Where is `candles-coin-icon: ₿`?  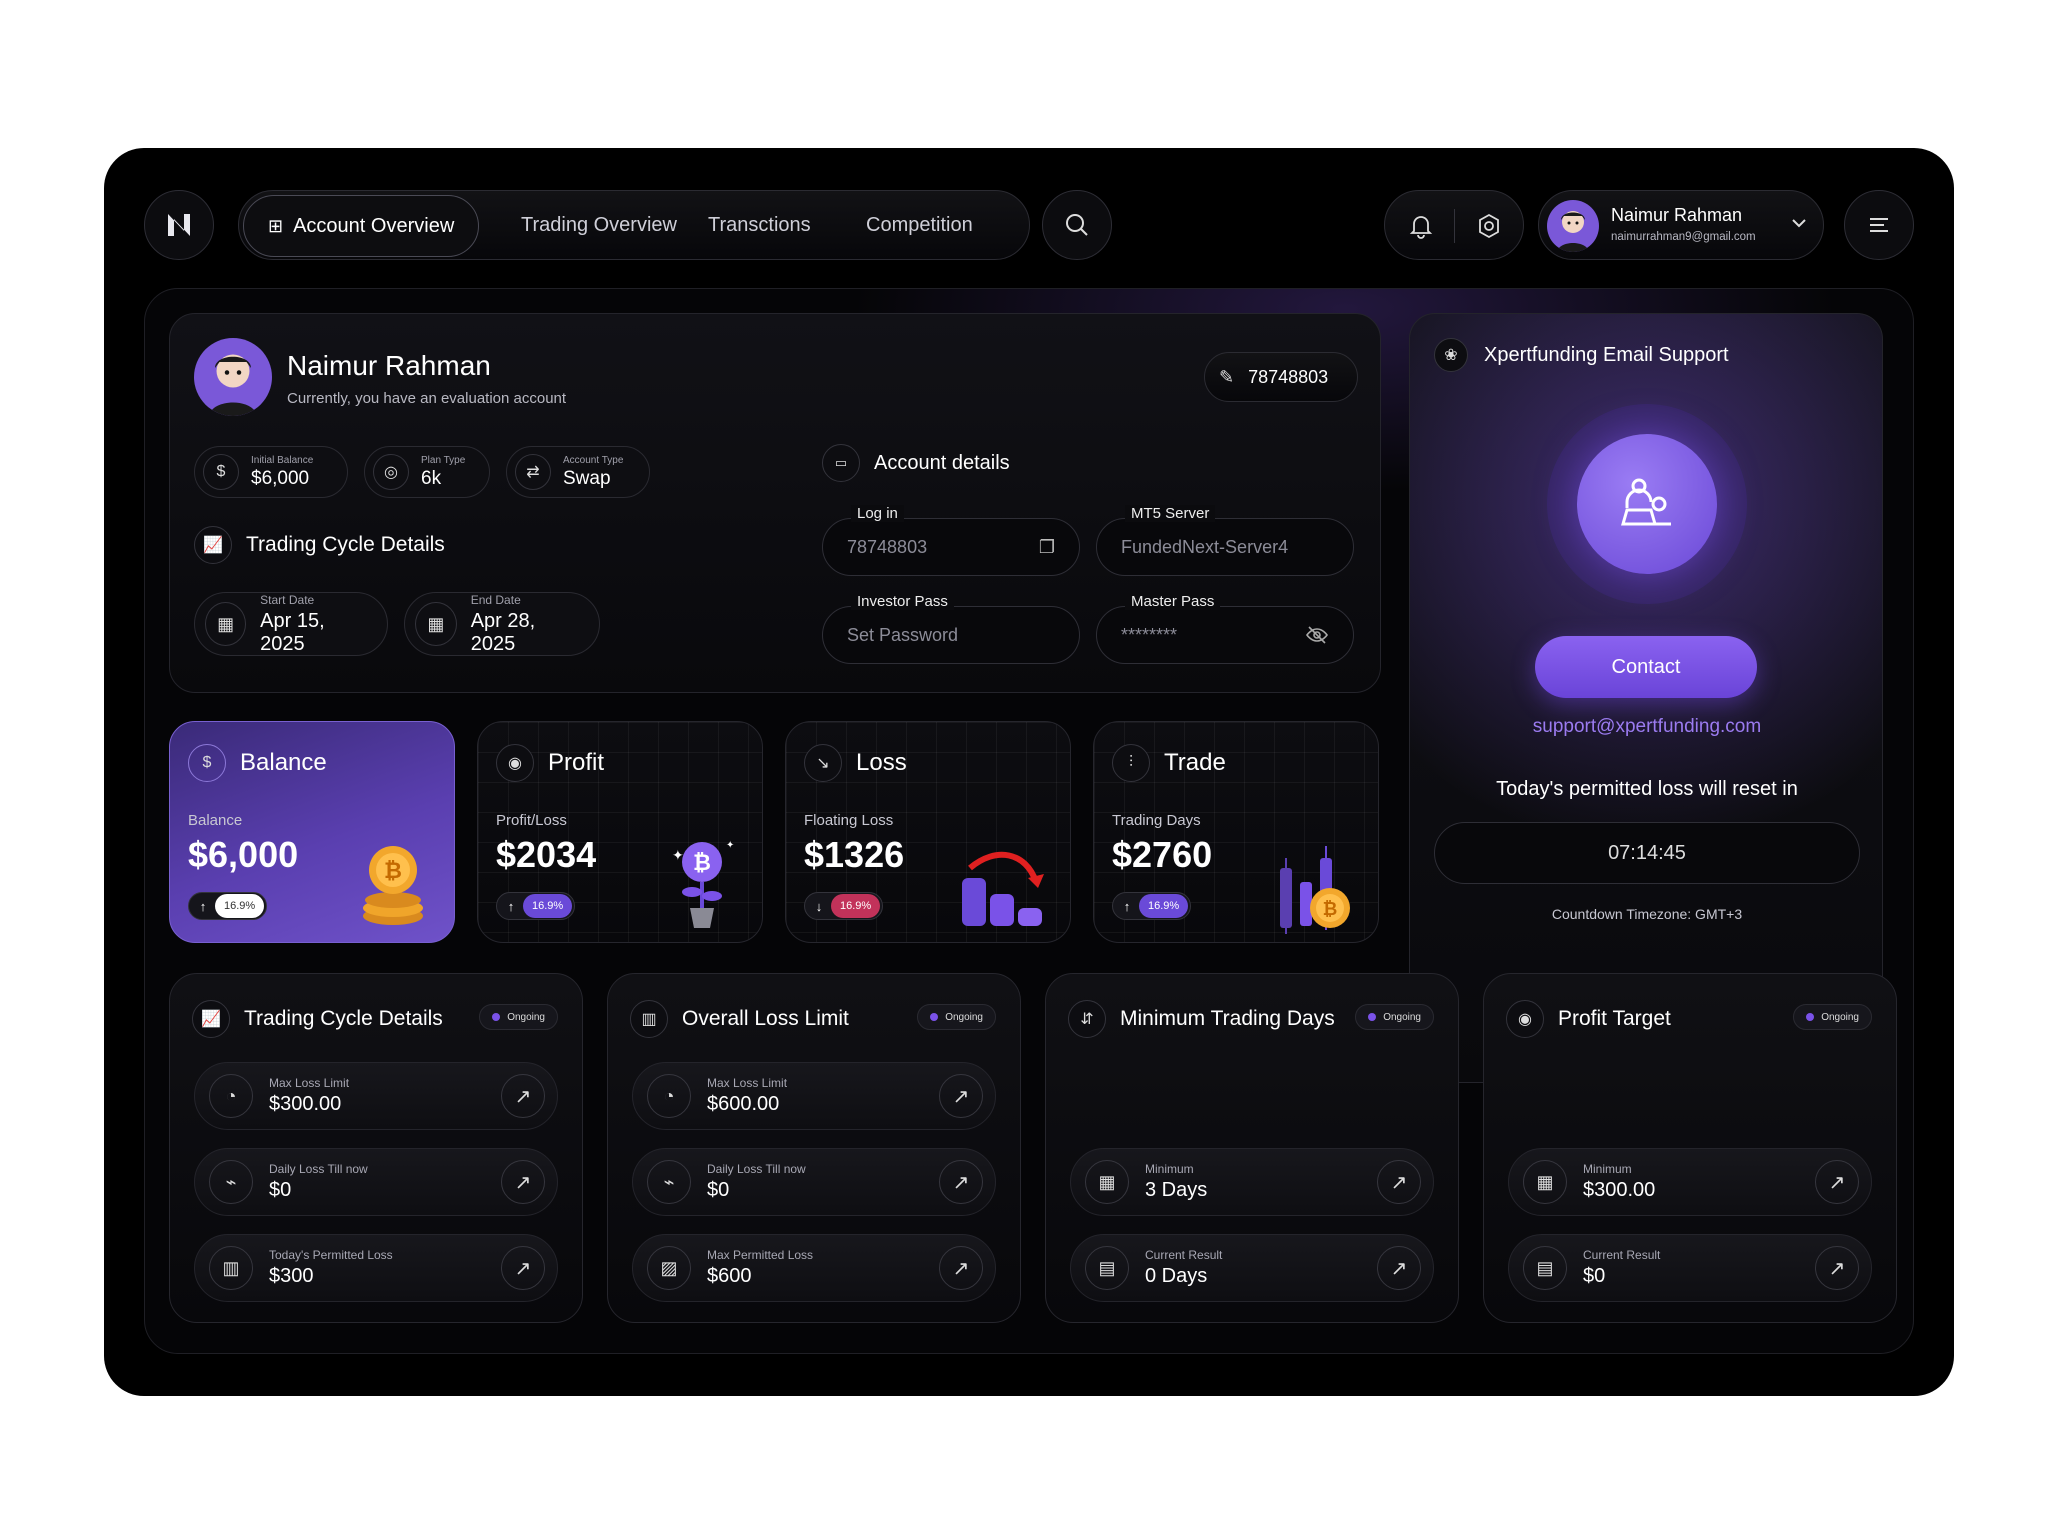
candles-coin-icon: ₿ is located at coordinates (1315, 890).